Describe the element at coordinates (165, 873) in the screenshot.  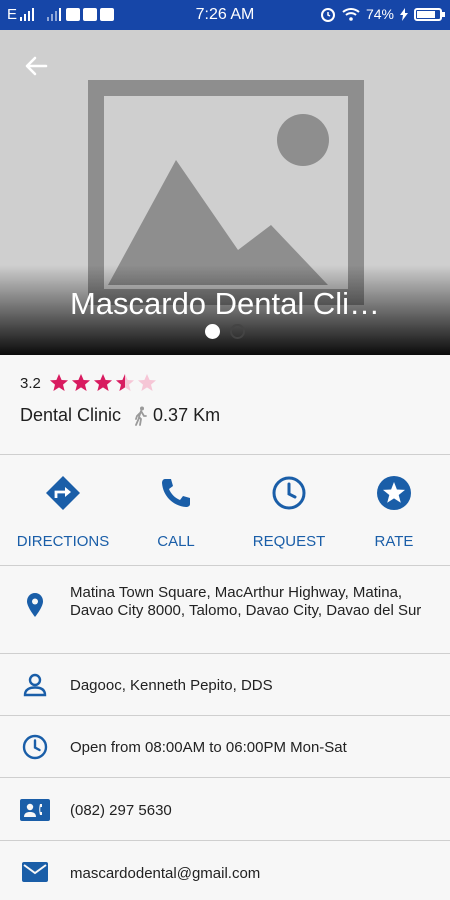
I see `email-text: mascardodental@gmail.com` at that location.